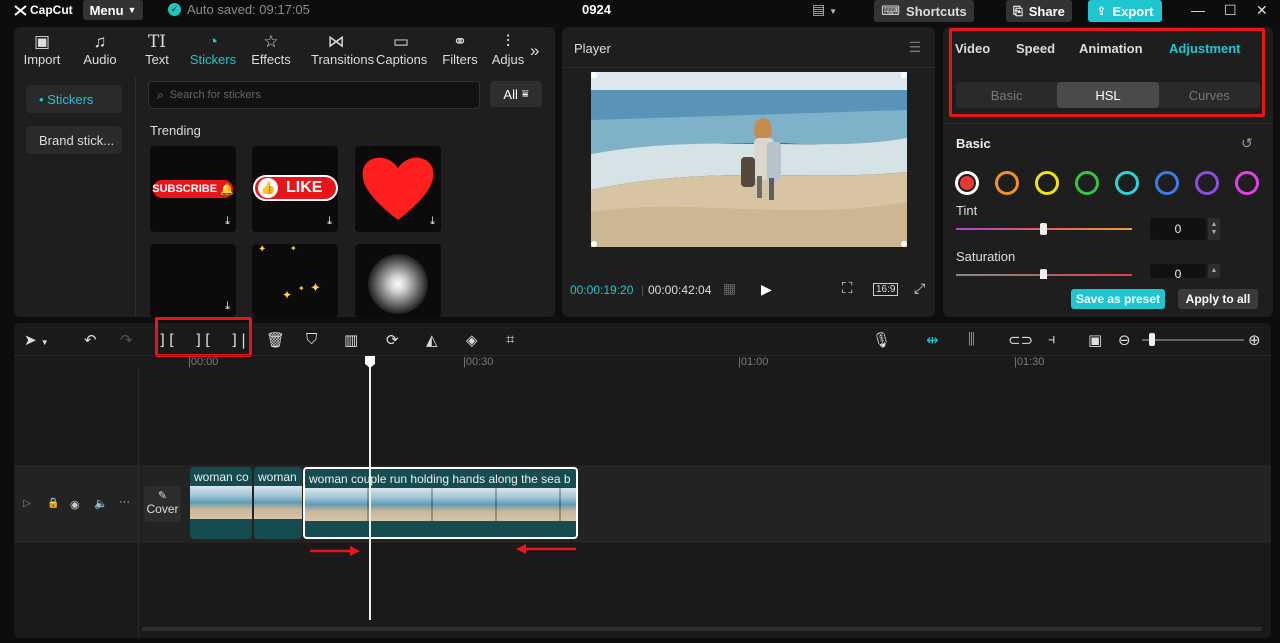 This screenshot has height=643, width=1280. I want to click on tint-stepper: ▲ ▼, so click(1214, 229).